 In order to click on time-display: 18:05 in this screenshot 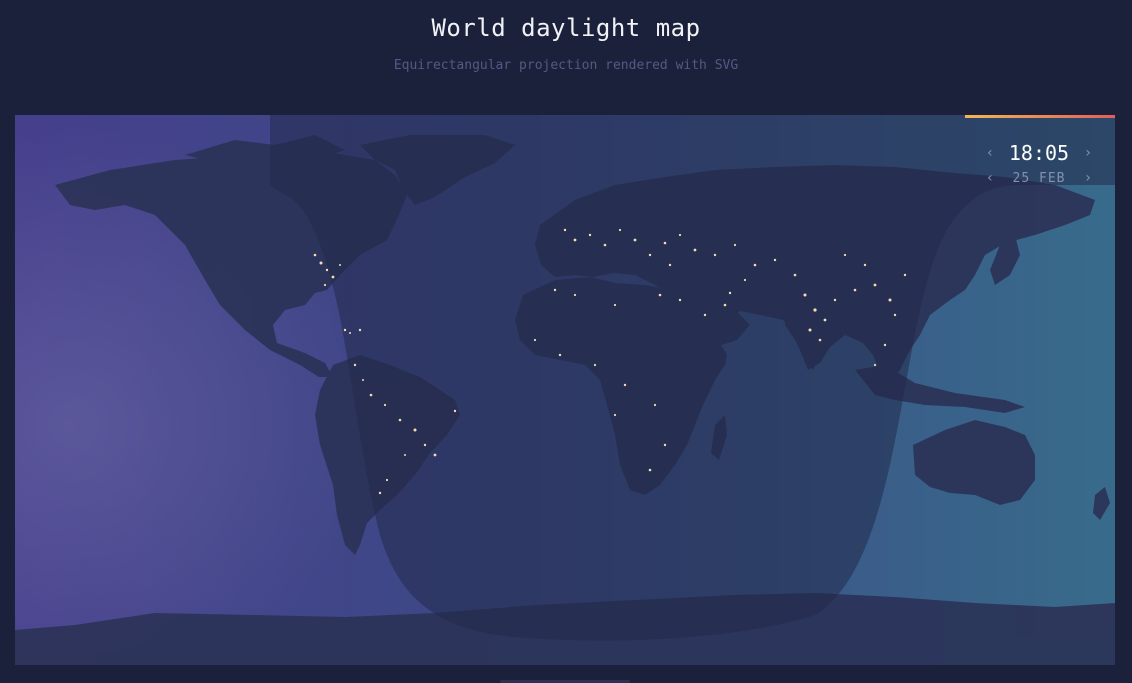, I will do `click(1039, 153)`.